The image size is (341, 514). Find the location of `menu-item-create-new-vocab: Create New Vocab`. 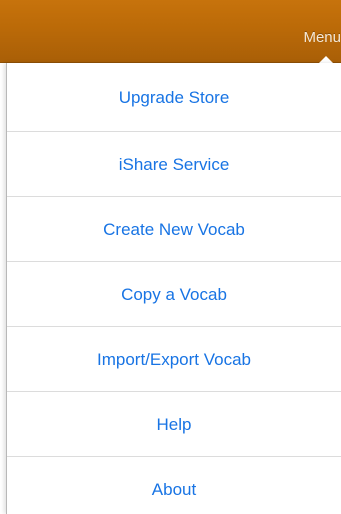

menu-item-create-new-vocab: Create New Vocab is located at coordinates (174, 229).